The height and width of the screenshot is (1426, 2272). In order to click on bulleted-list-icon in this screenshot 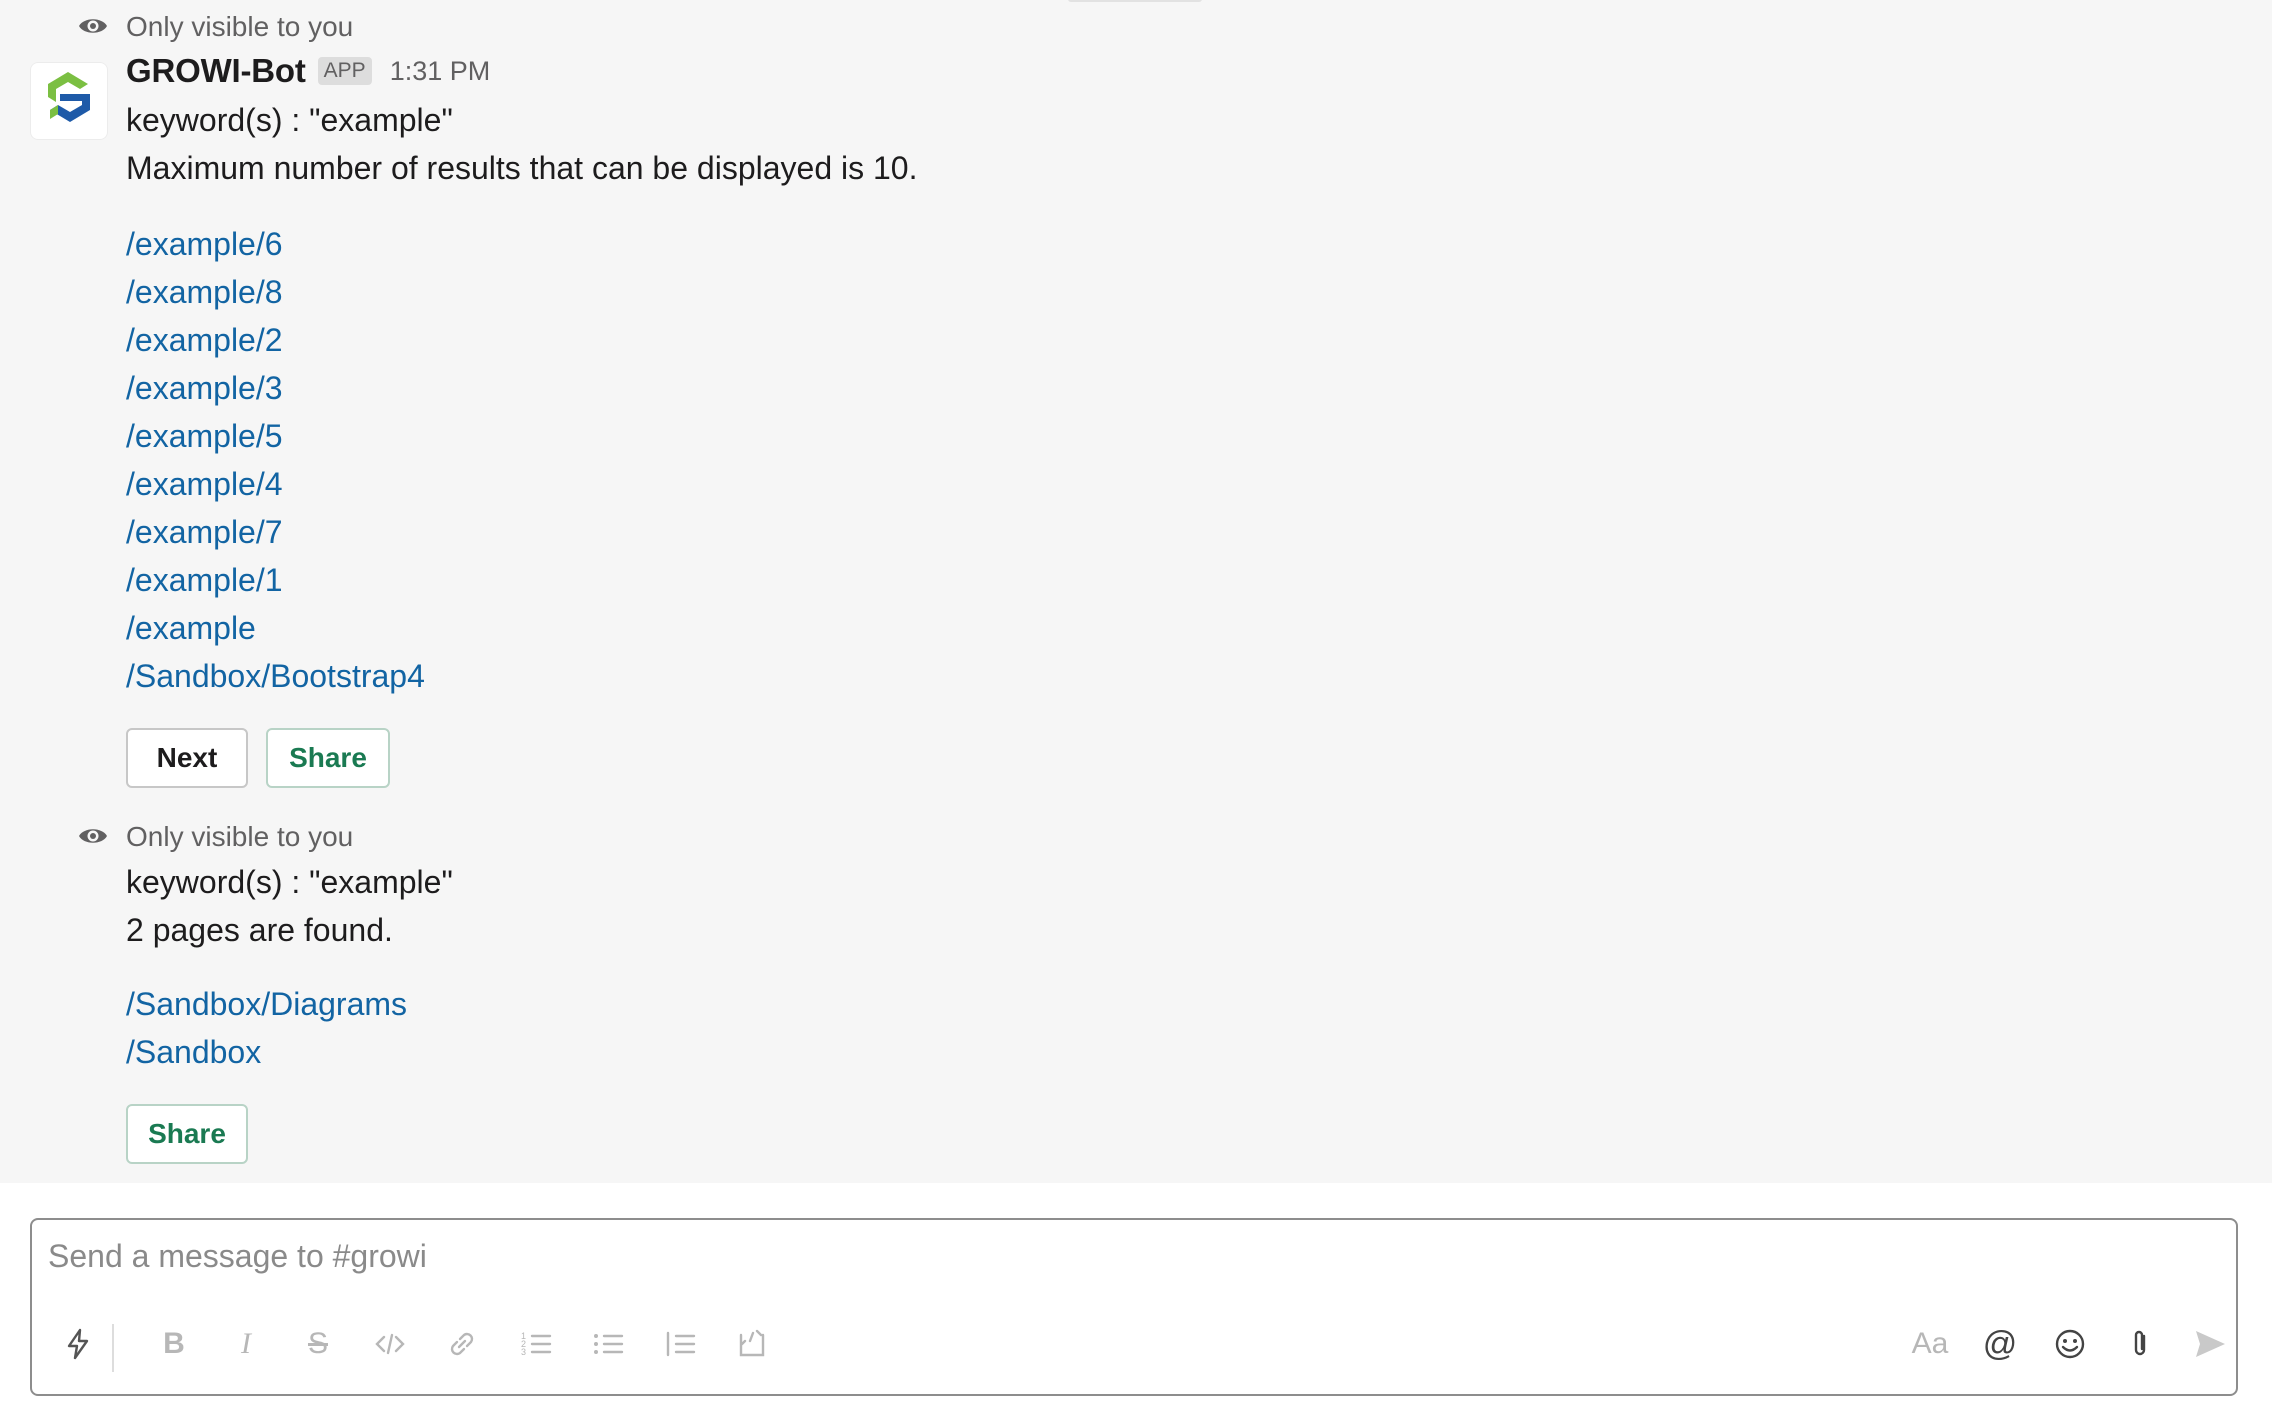, I will do `click(608, 1344)`.